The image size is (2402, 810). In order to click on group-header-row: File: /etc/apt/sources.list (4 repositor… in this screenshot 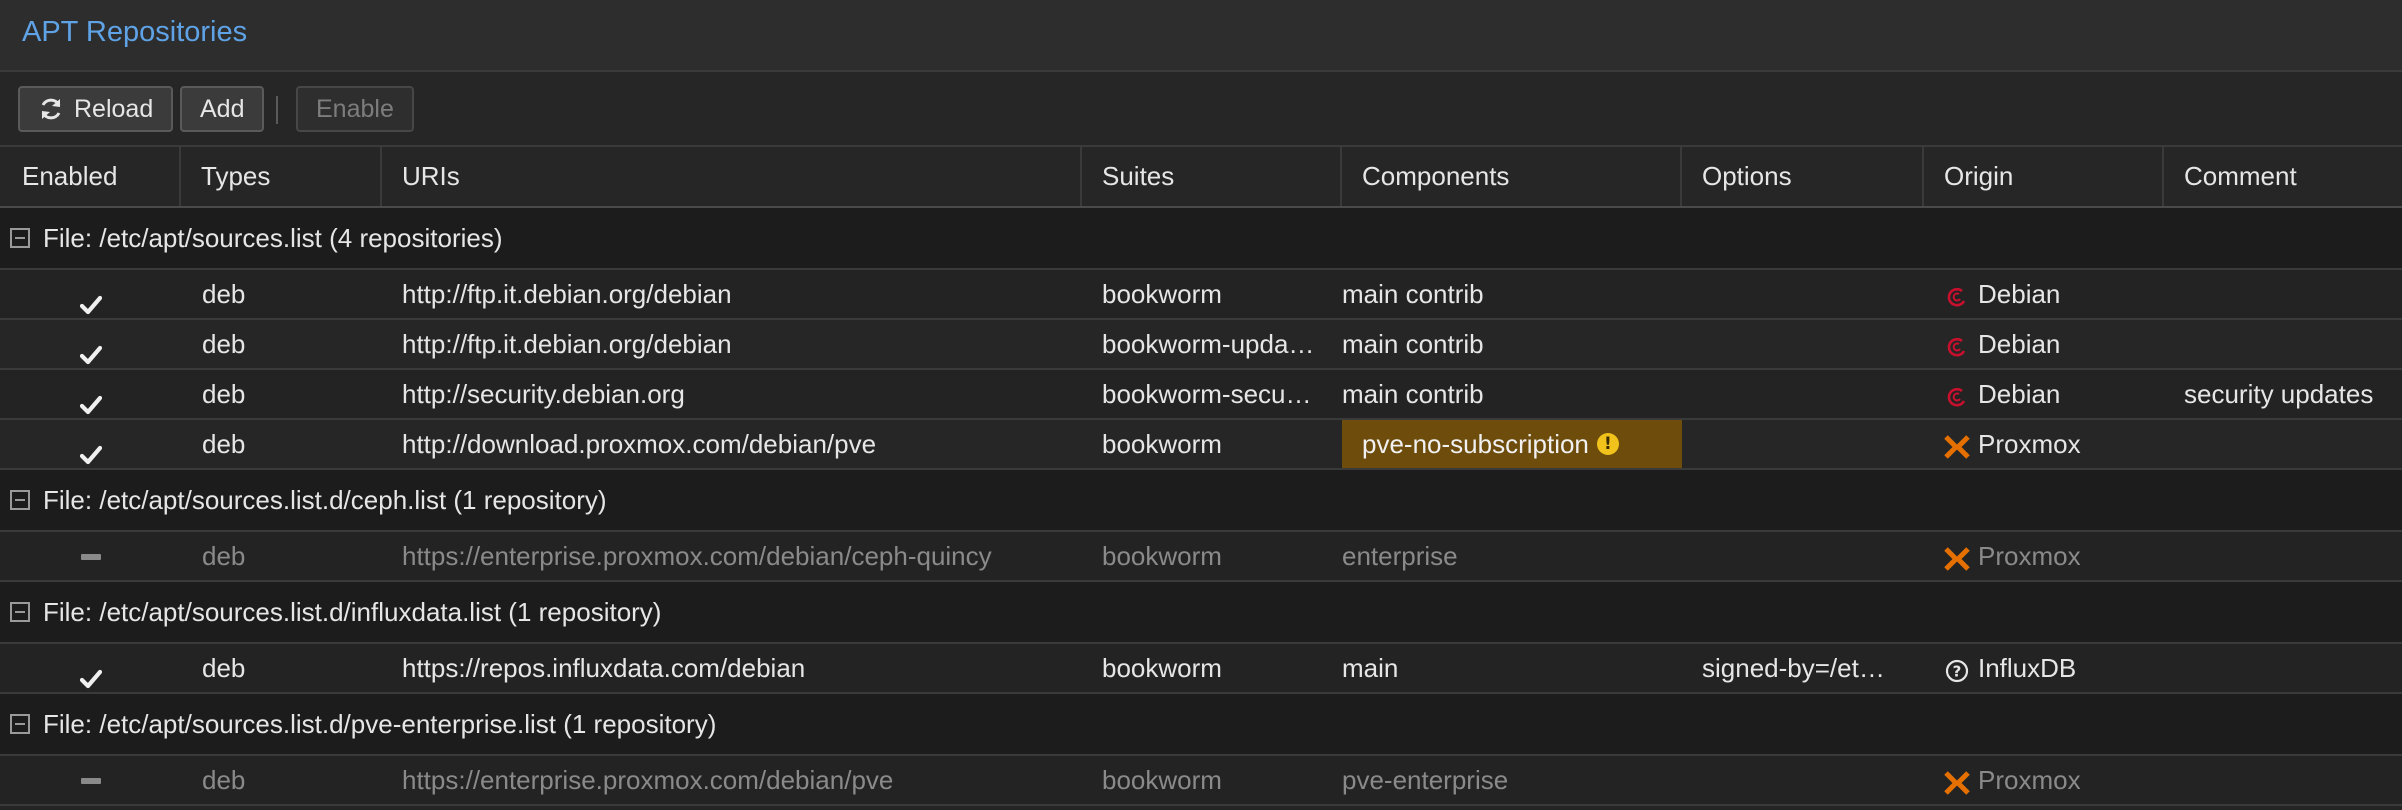, I will do `click(1201, 239)`.